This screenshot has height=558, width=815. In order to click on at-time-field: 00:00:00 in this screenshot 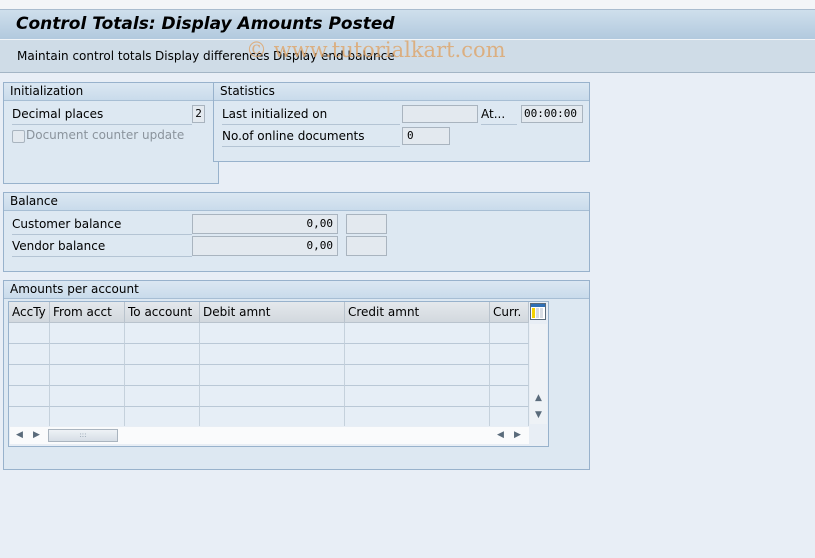, I will do `click(552, 114)`.